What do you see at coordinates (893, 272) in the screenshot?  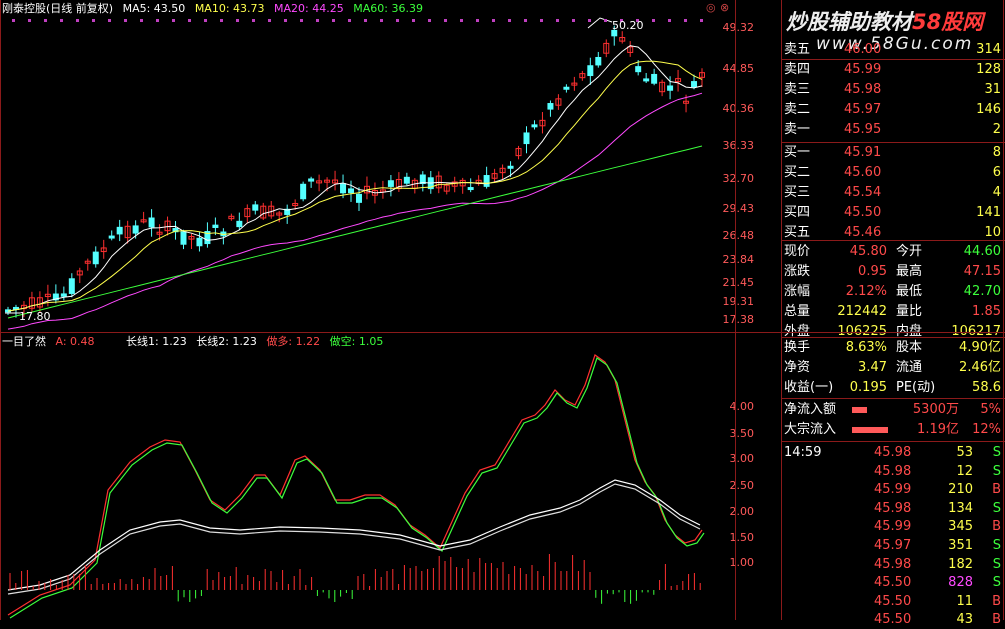 I see `quote-row: 涨跌 0.95 最高 47.15` at bounding box center [893, 272].